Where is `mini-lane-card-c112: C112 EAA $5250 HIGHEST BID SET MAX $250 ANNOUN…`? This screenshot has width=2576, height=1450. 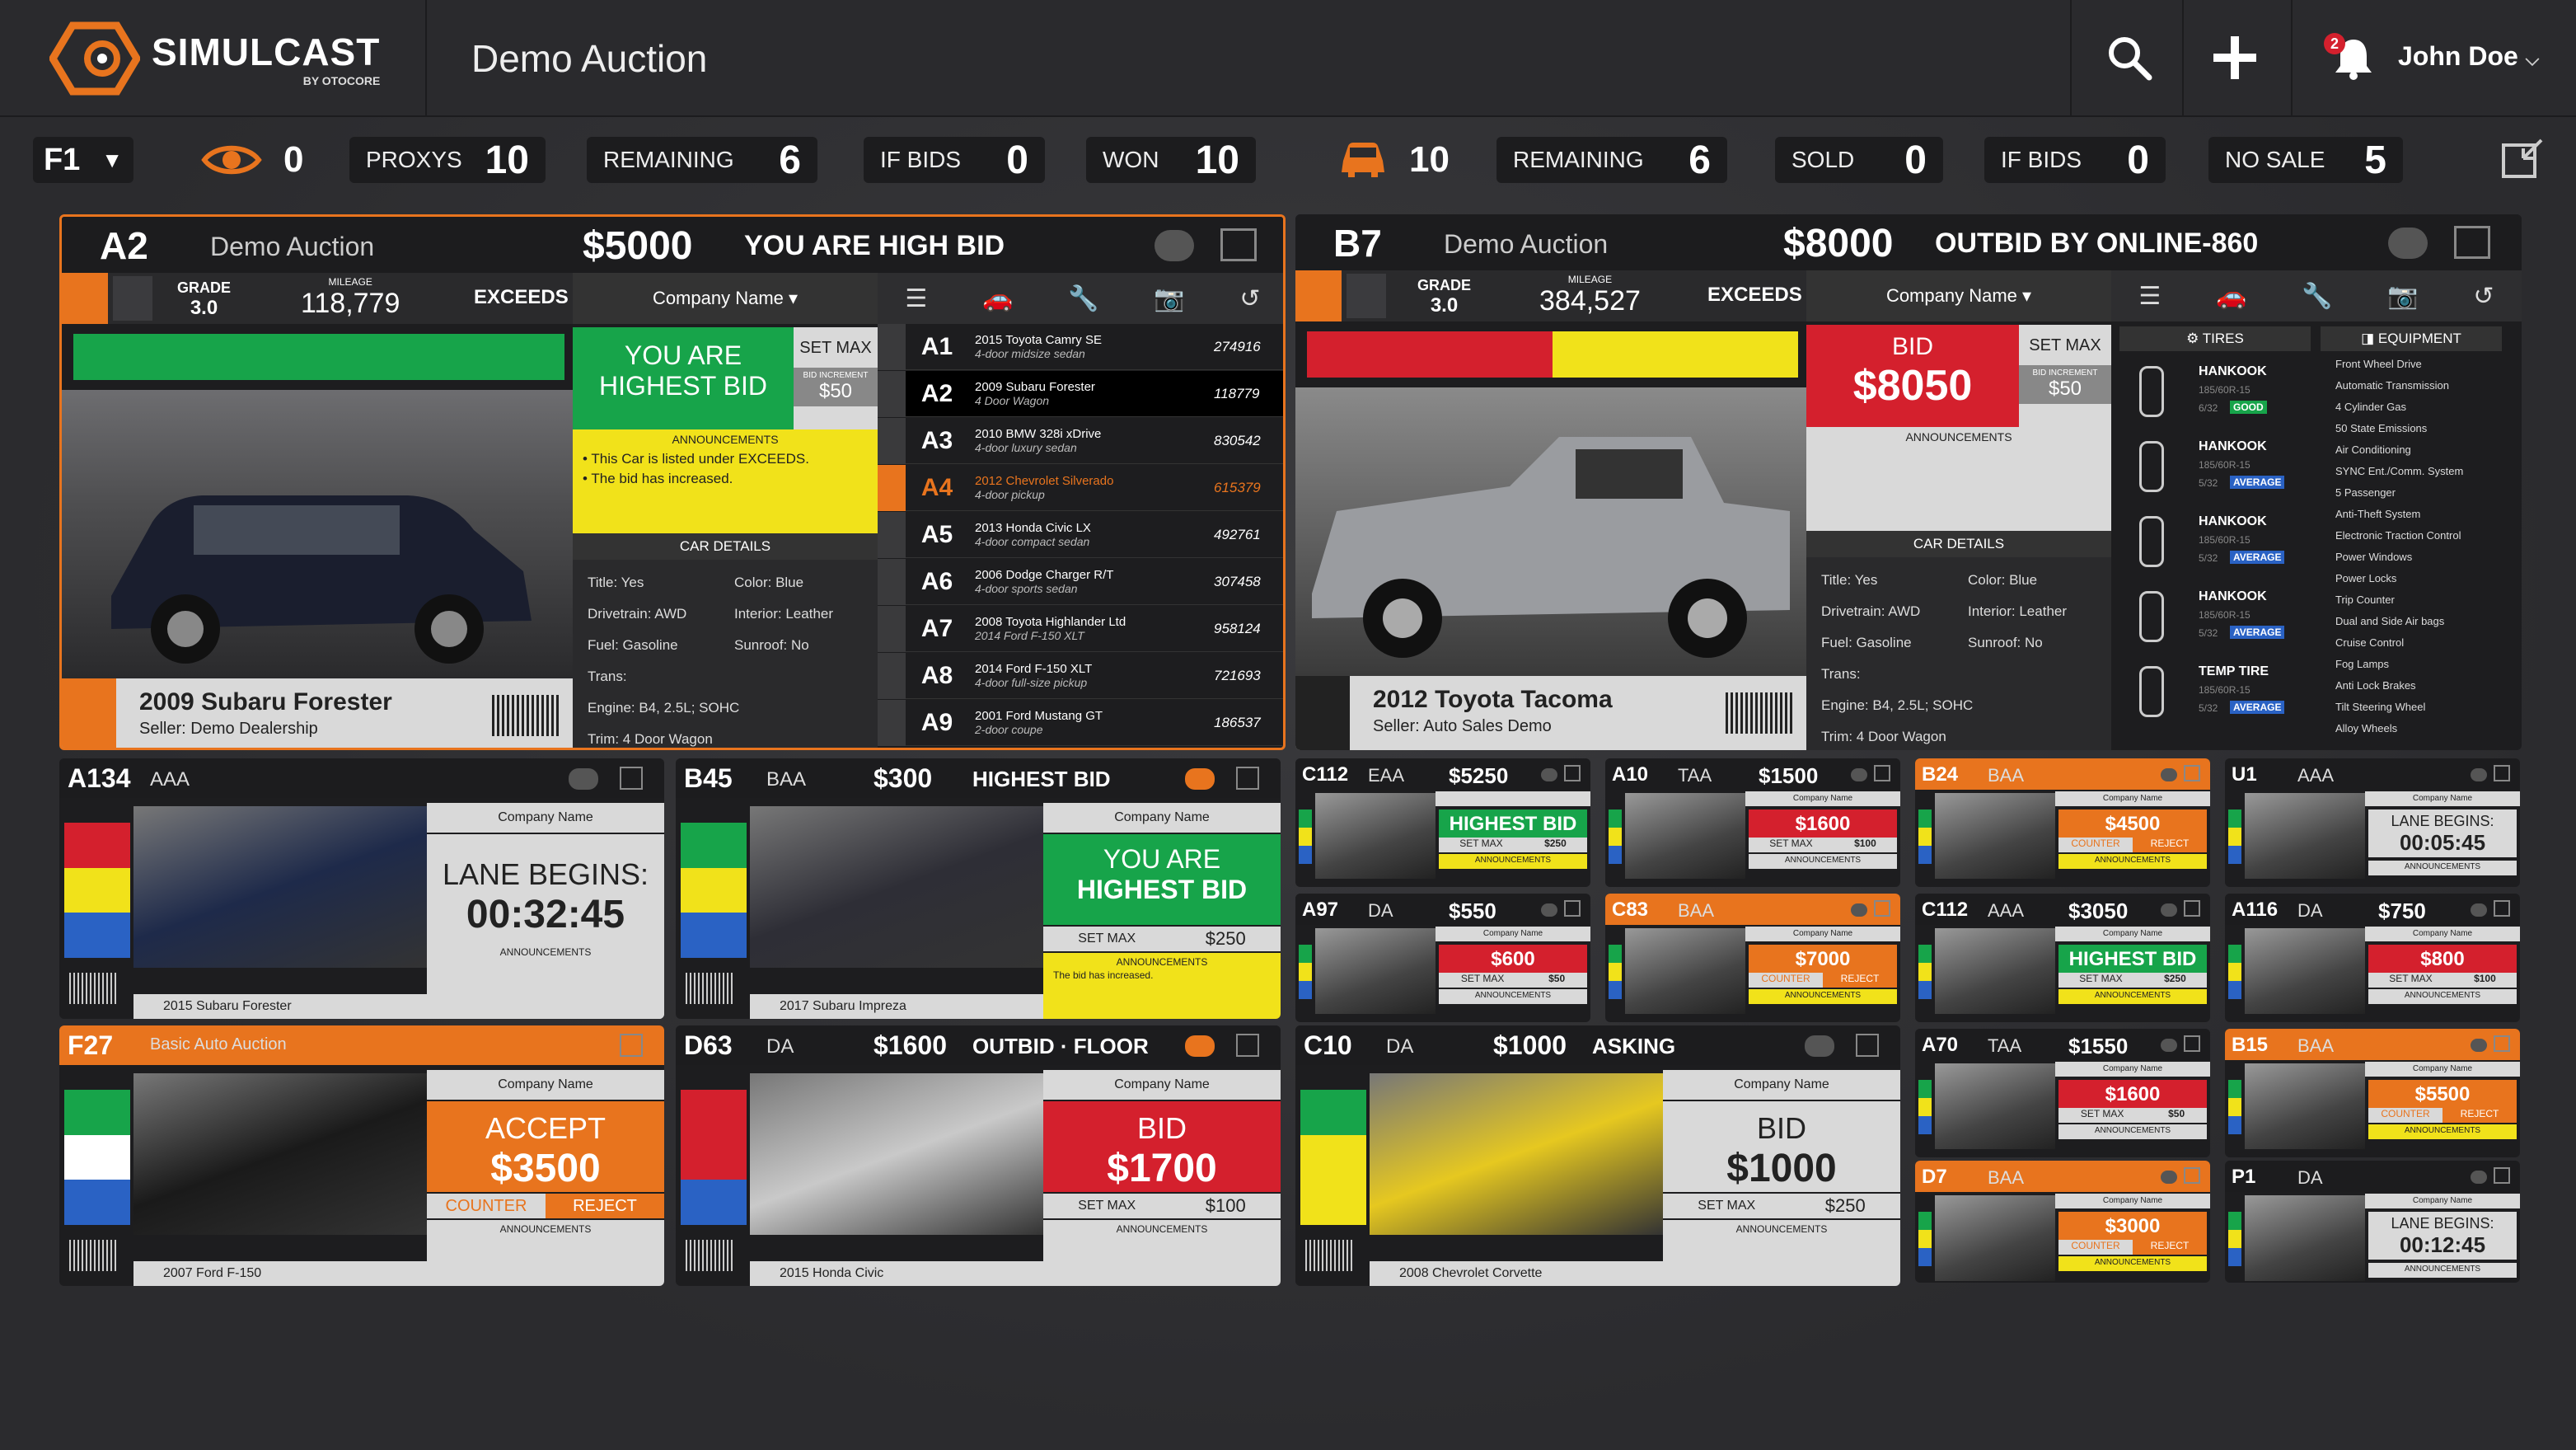 mini-lane-card-c112: C112 EAA $5250 HIGHEST BID SET MAX $250 ANNOUN… is located at coordinates (1442, 822).